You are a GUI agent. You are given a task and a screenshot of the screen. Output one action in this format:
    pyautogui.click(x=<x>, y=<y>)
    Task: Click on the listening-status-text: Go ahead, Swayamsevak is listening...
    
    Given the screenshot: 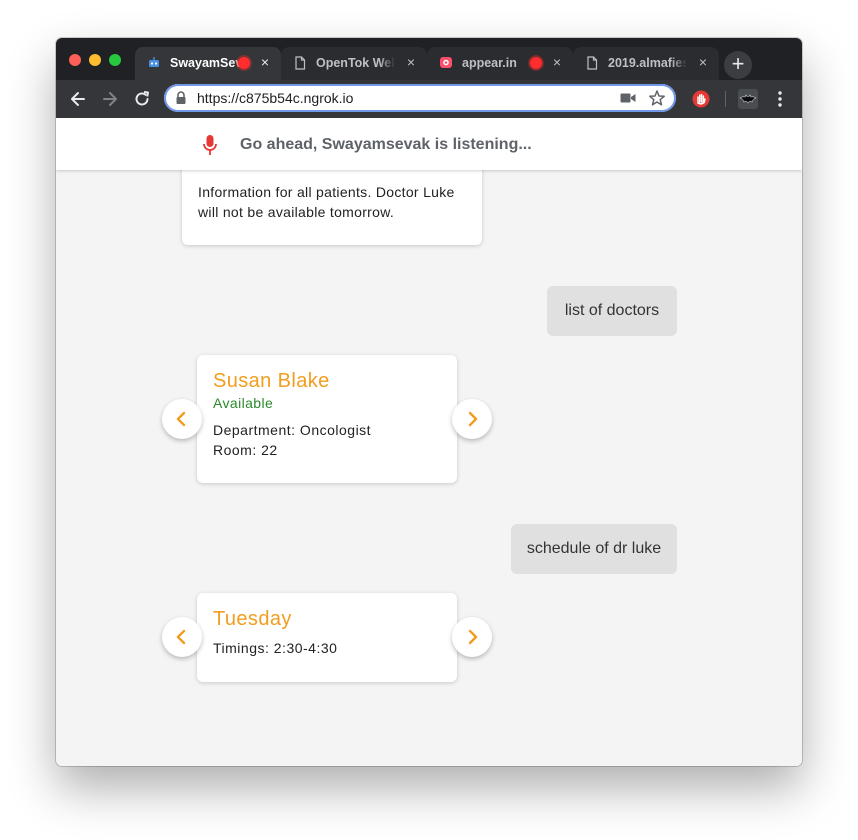 What is the action you would take?
    pyautogui.click(x=386, y=144)
    